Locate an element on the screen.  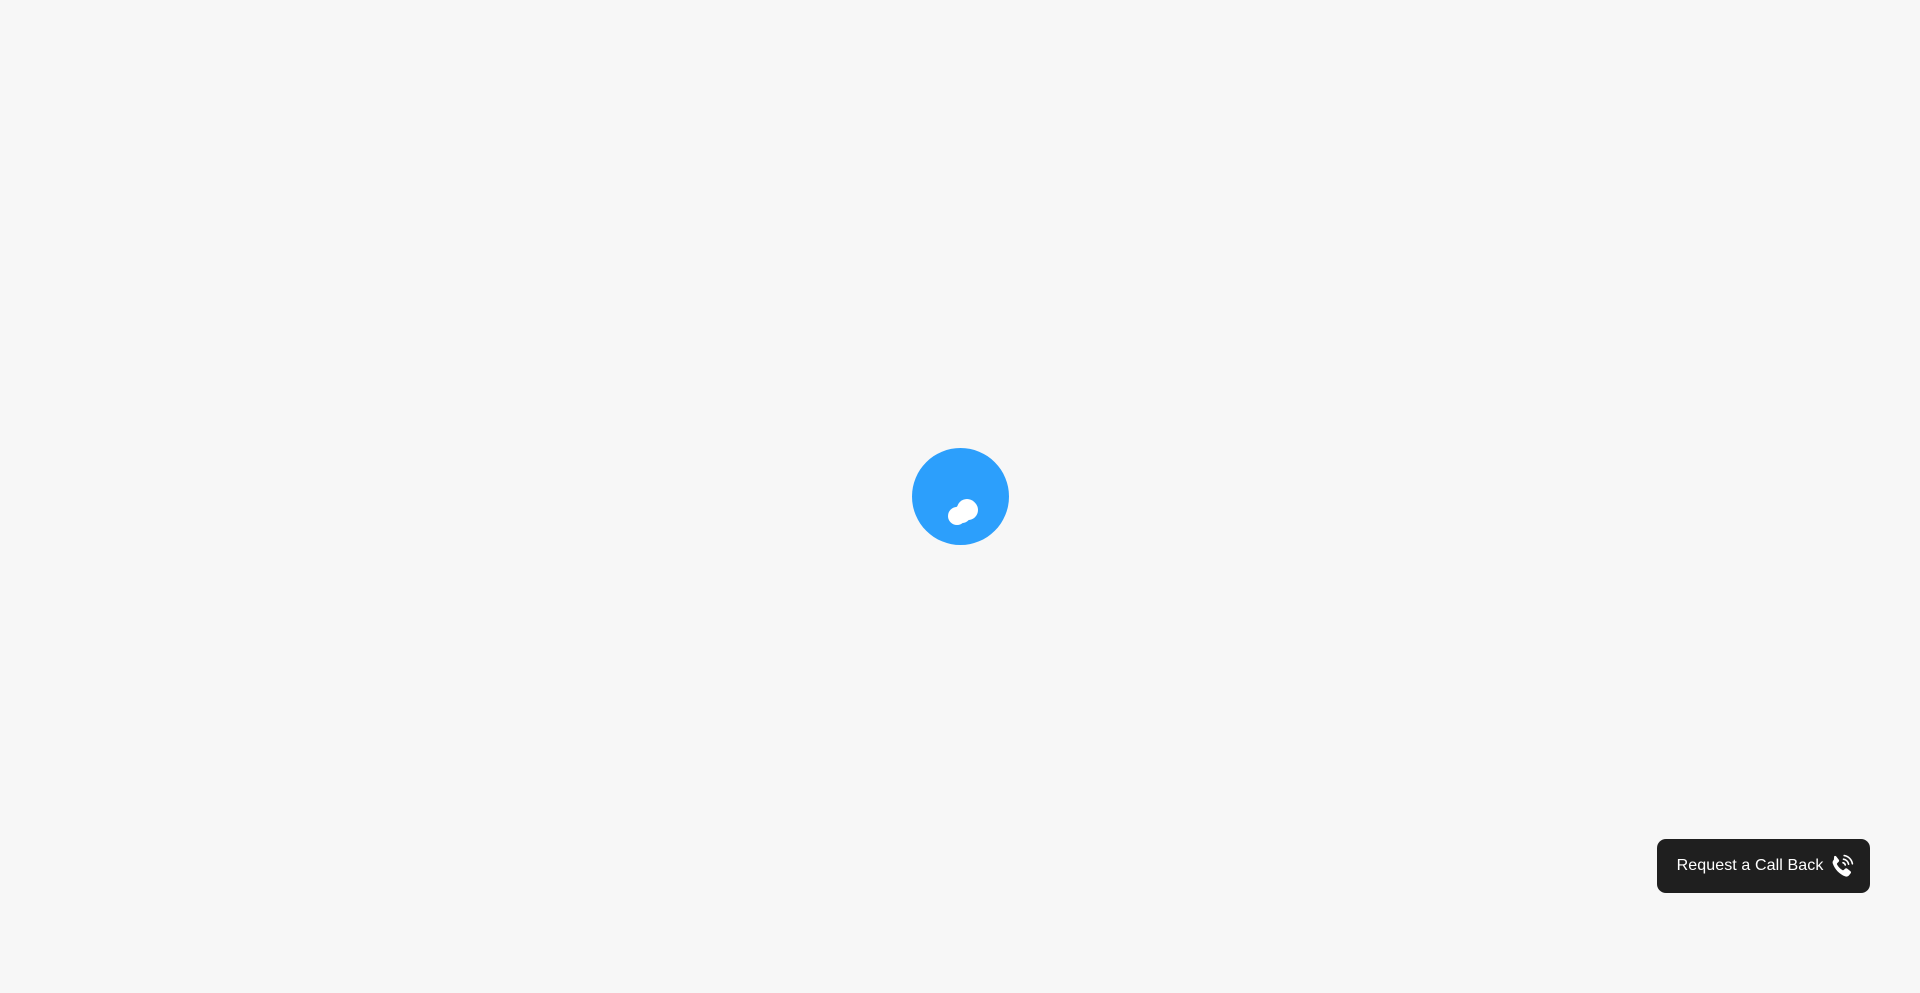
loading-spinner-icon is located at coordinates (960, 496).